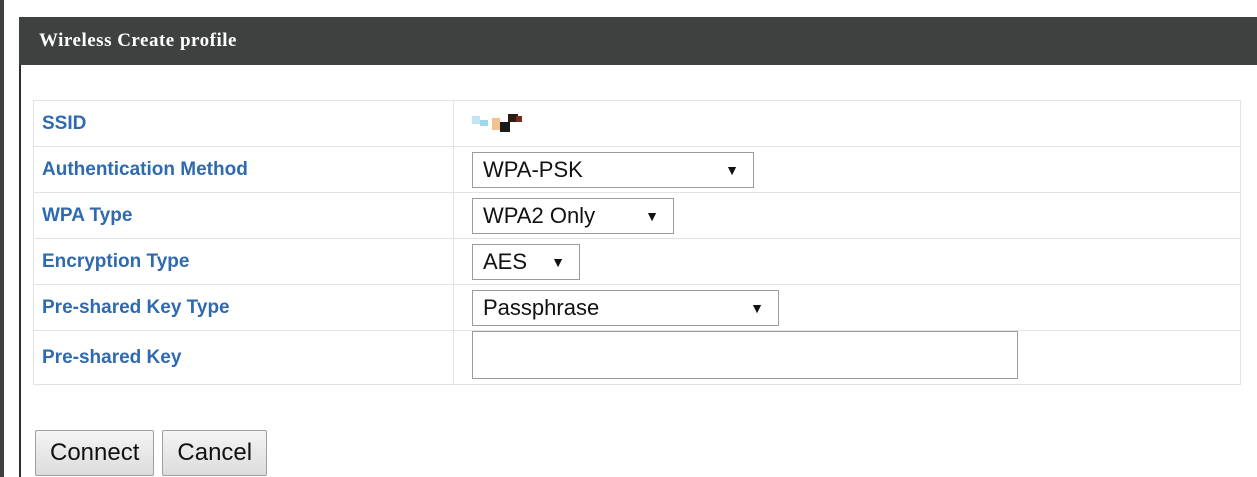  Describe the element at coordinates (243, 215) in the screenshot. I see `wpa-type-label: WPA Type` at that location.